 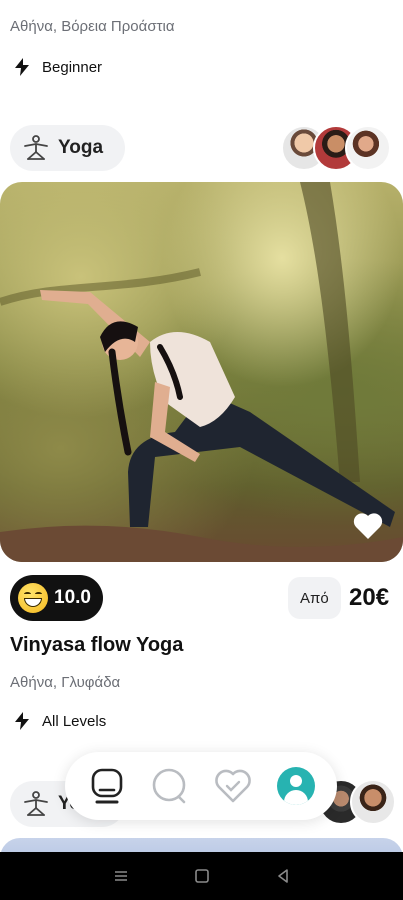 What do you see at coordinates (65, 682) in the screenshot?
I see `class-location: Αθήνα, Γλυφάδα` at bounding box center [65, 682].